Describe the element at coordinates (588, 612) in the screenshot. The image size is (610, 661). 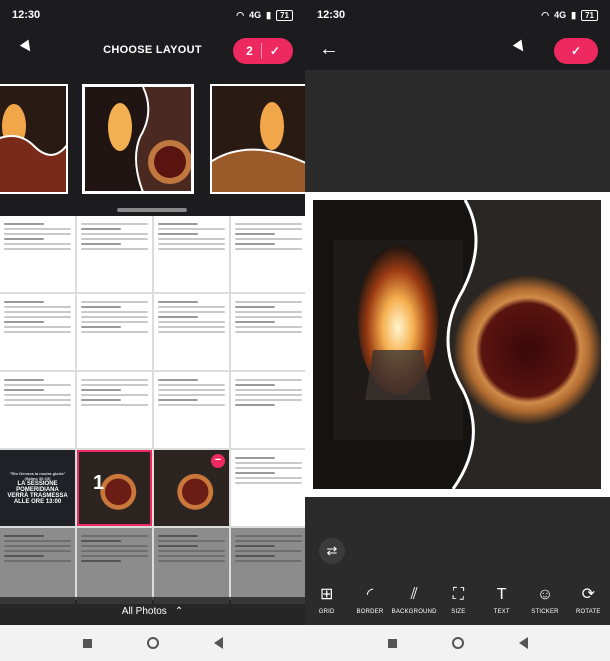
I see `tool-label: ROTATE` at that location.